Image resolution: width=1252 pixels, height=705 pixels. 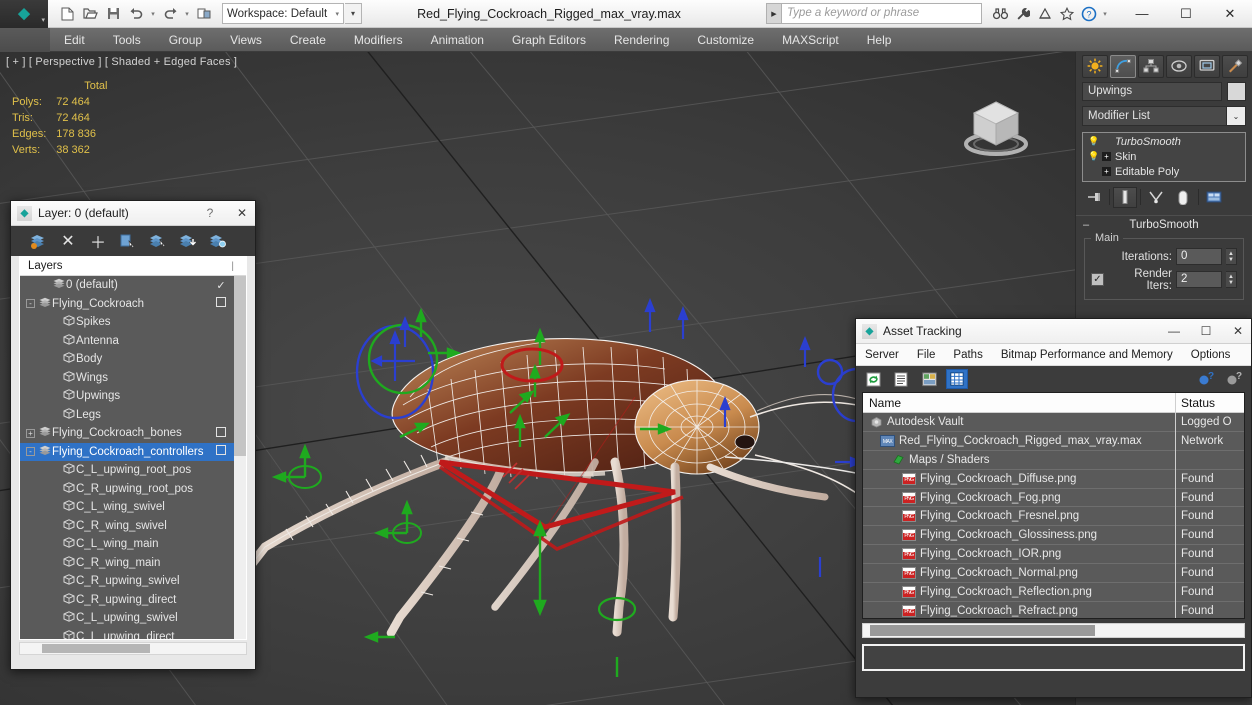 What do you see at coordinates (221, 285) in the screenshot?
I see `current-layer-check-icon: ✓` at bounding box center [221, 285].